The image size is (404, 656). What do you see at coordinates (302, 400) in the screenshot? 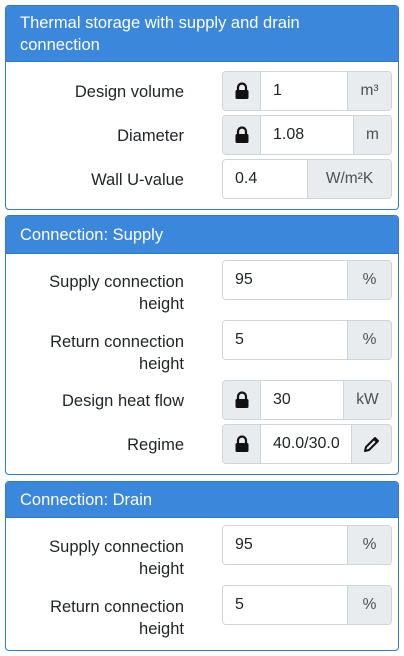
I see `heat-flow-input` at bounding box center [302, 400].